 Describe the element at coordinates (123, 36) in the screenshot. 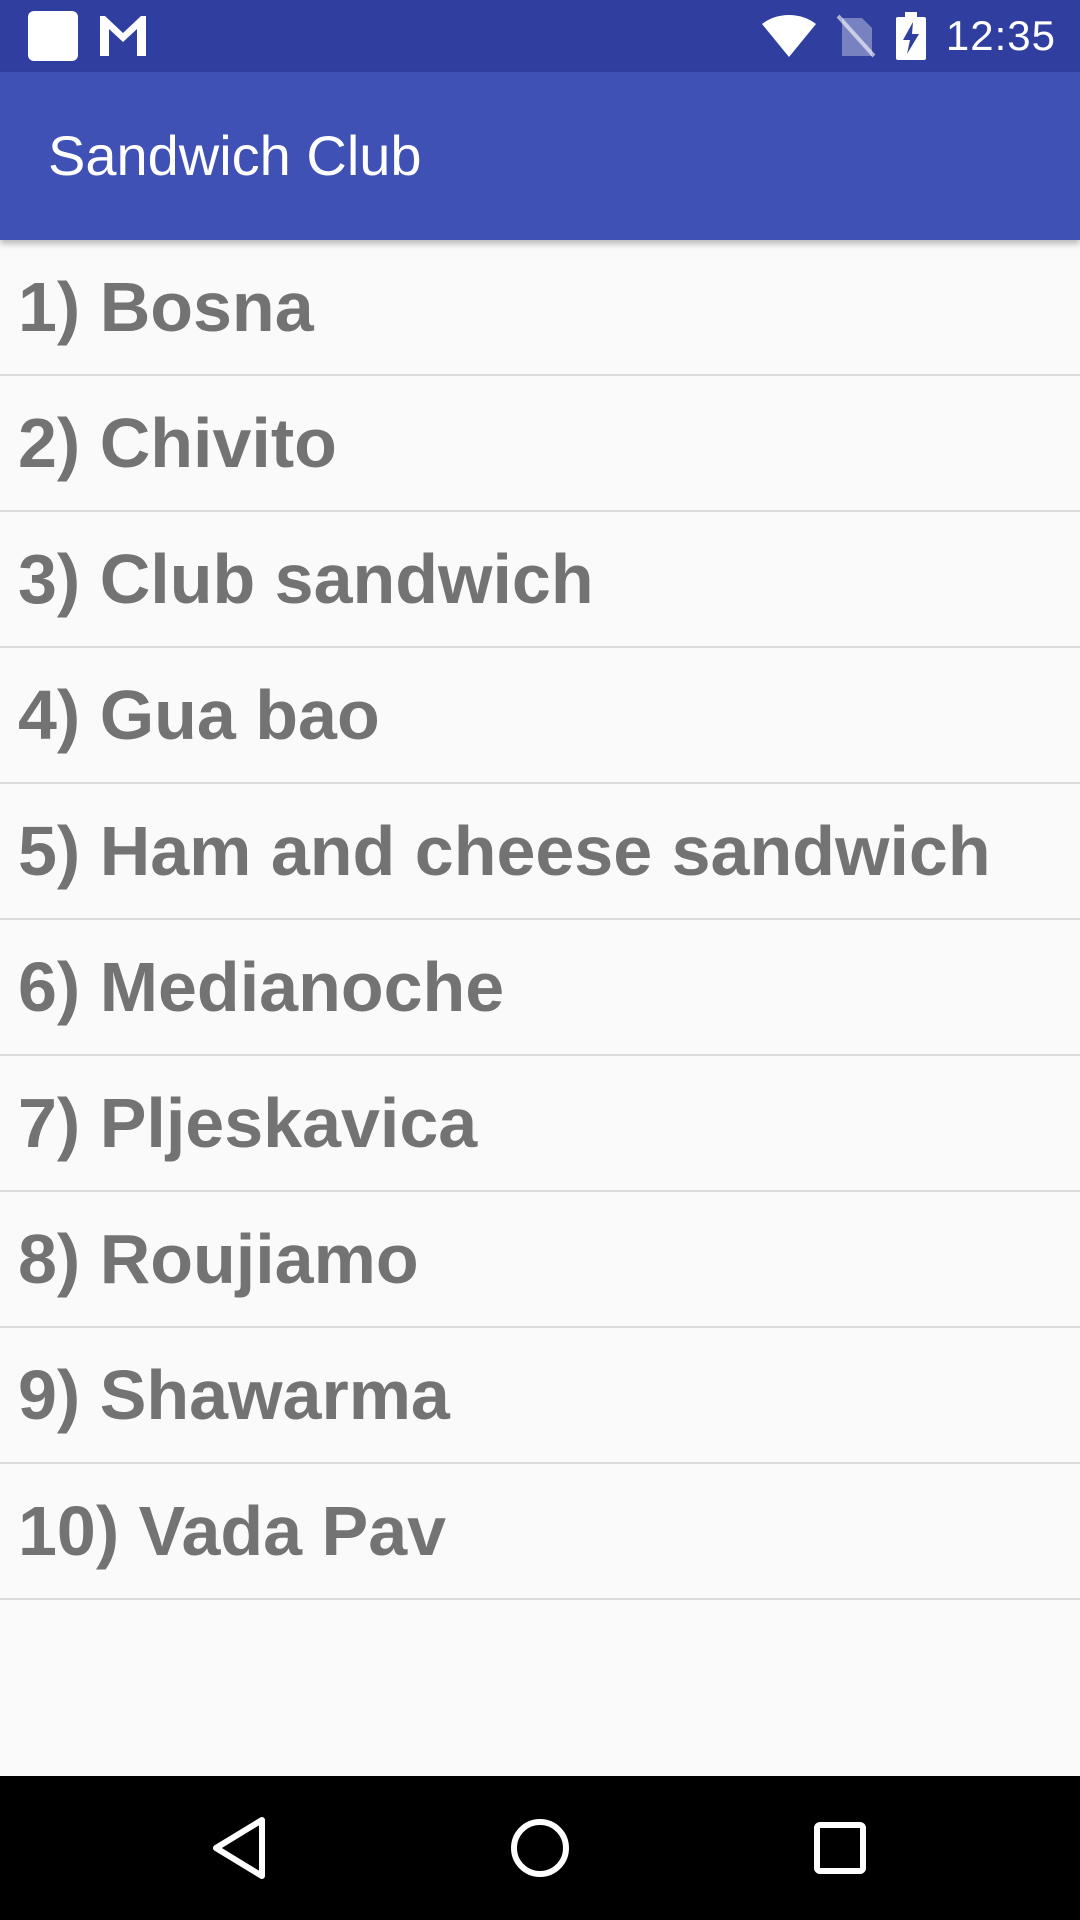

I see `gmail-icon` at that location.